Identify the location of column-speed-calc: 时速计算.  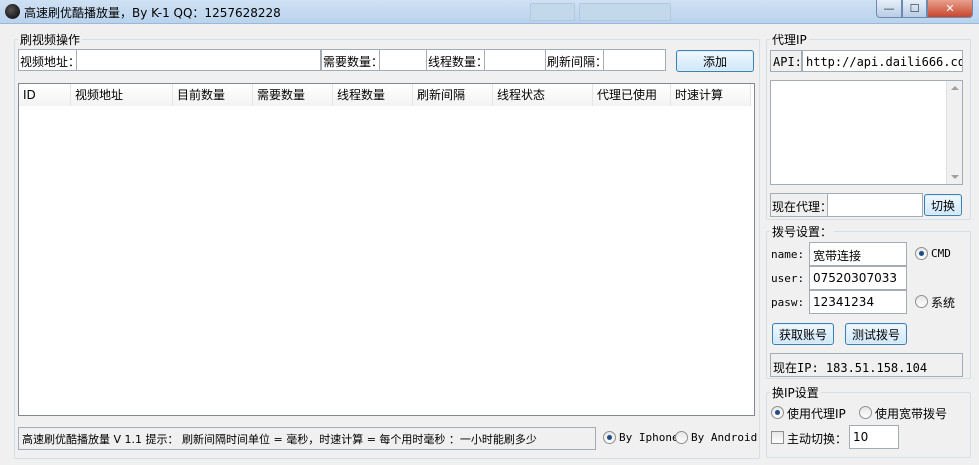
(711, 95).